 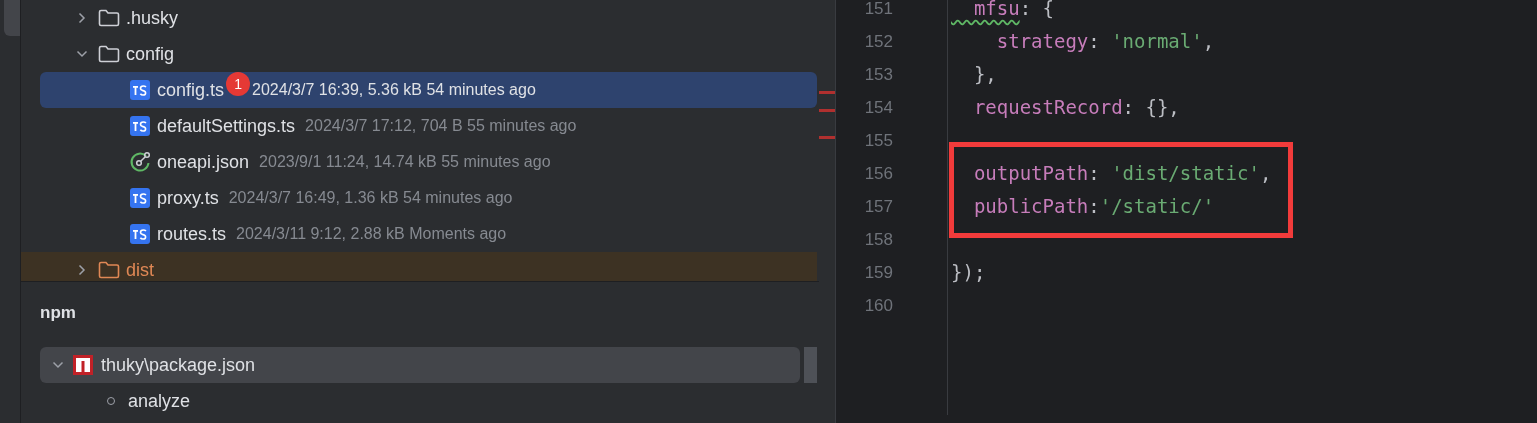 What do you see at coordinates (394, 90) in the screenshot?
I see `file-details: 2024/3/7 16:39, 5.36 kB 54 minutes ago` at bounding box center [394, 90].